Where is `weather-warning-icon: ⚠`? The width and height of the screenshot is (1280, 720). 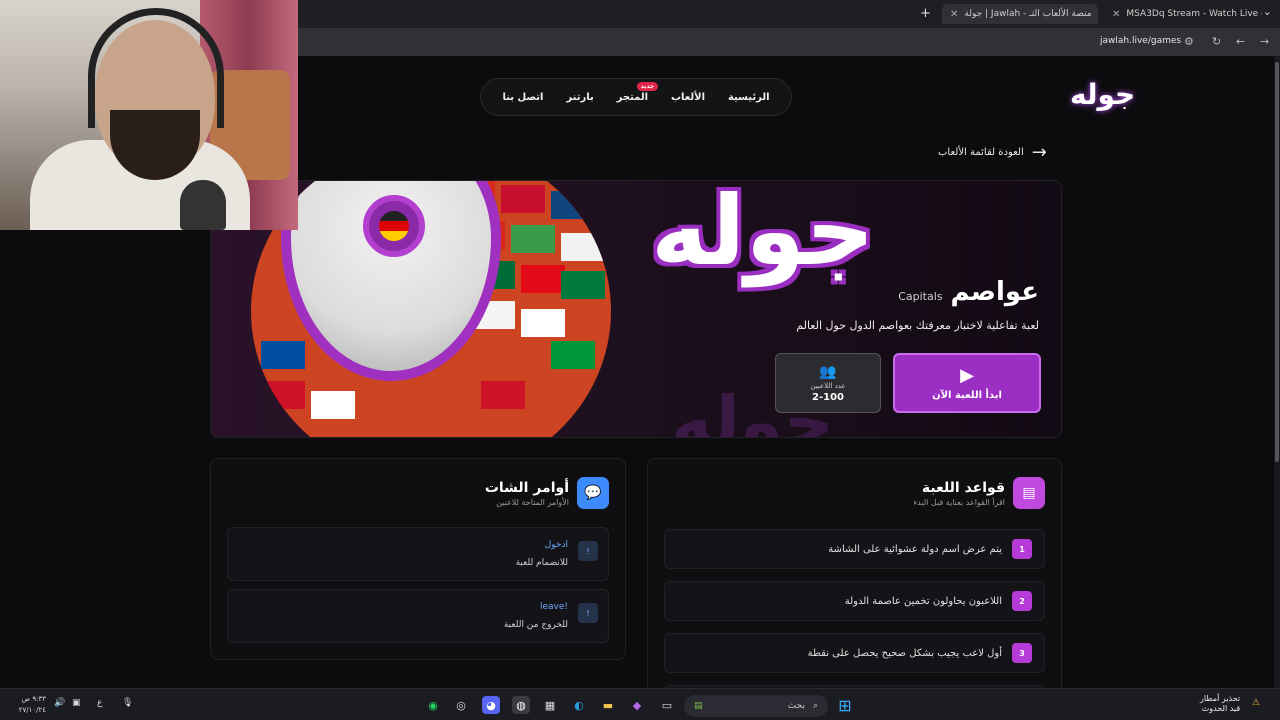
weather-warning-icon: ⚠ is located at coordinates (1256, 703).